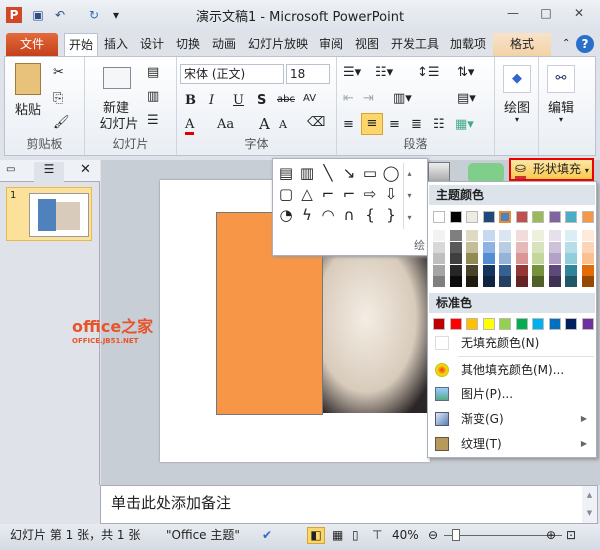 The image size is (600, 550). I want to click on char-spacing-button: AV, so click(309, 98).